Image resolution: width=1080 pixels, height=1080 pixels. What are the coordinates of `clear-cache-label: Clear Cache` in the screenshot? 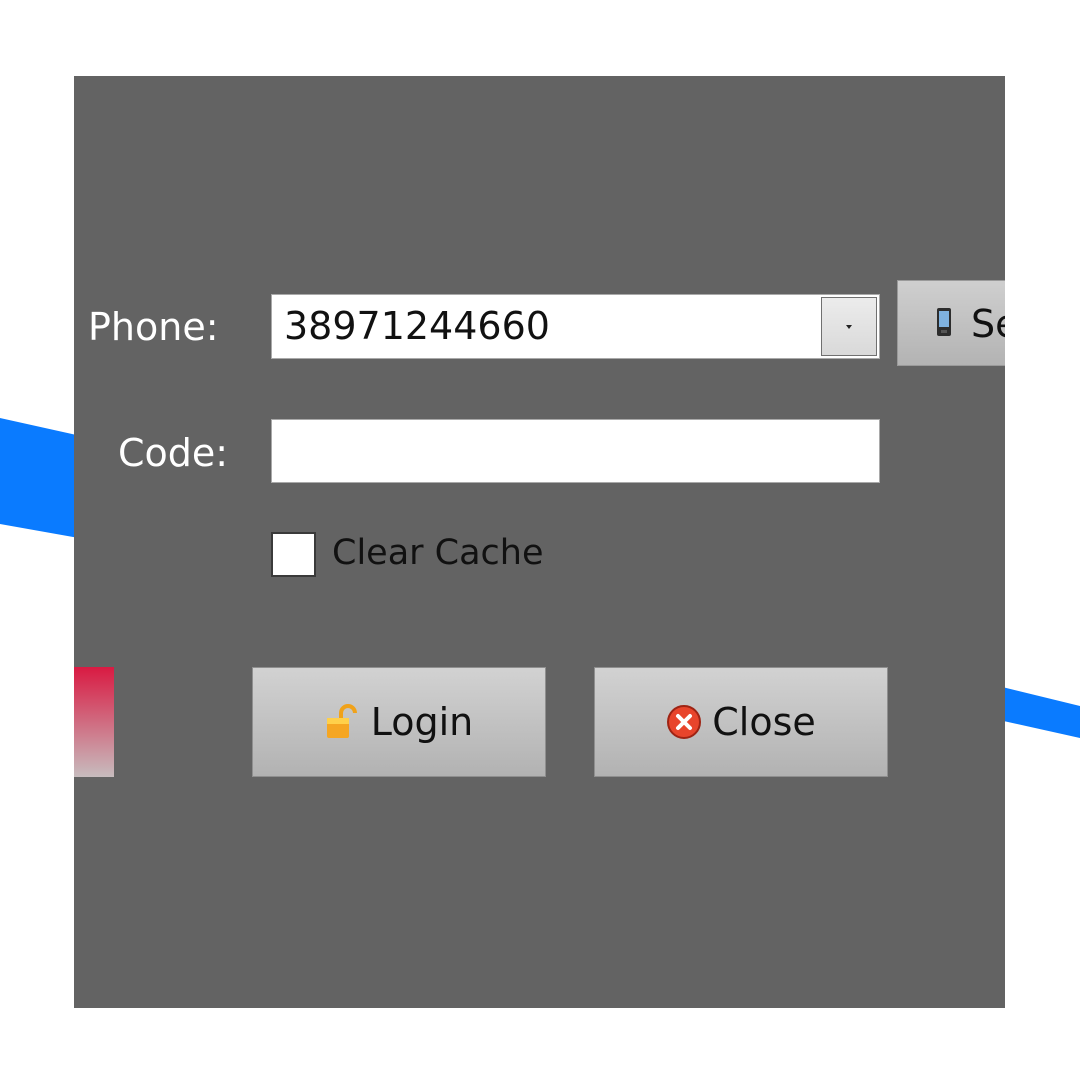 It's located at (438, 553).